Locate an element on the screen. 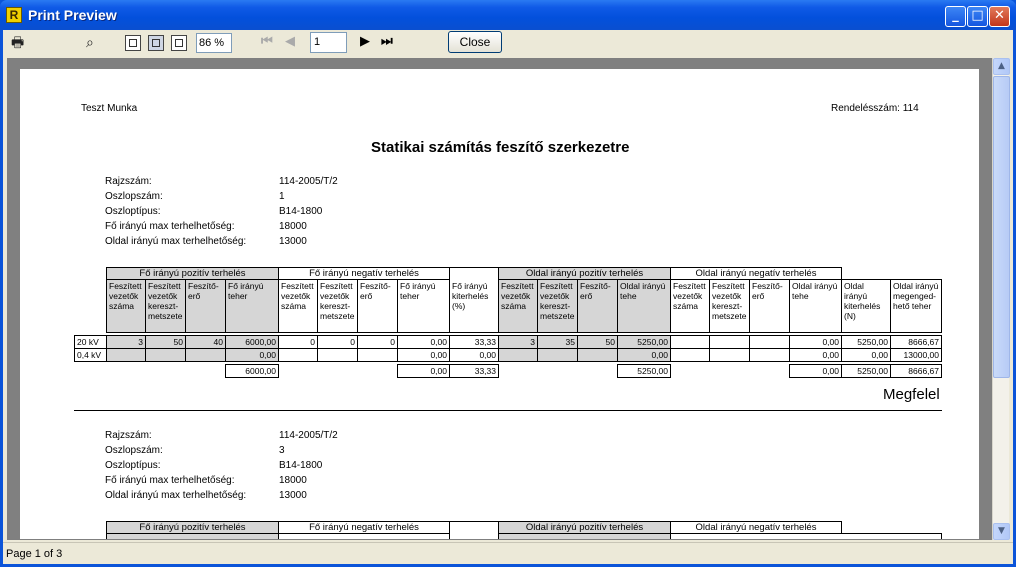 The width and height of the screenshot is (1016, 567). row-label: 20 kV is located at coordinates (90, 342).